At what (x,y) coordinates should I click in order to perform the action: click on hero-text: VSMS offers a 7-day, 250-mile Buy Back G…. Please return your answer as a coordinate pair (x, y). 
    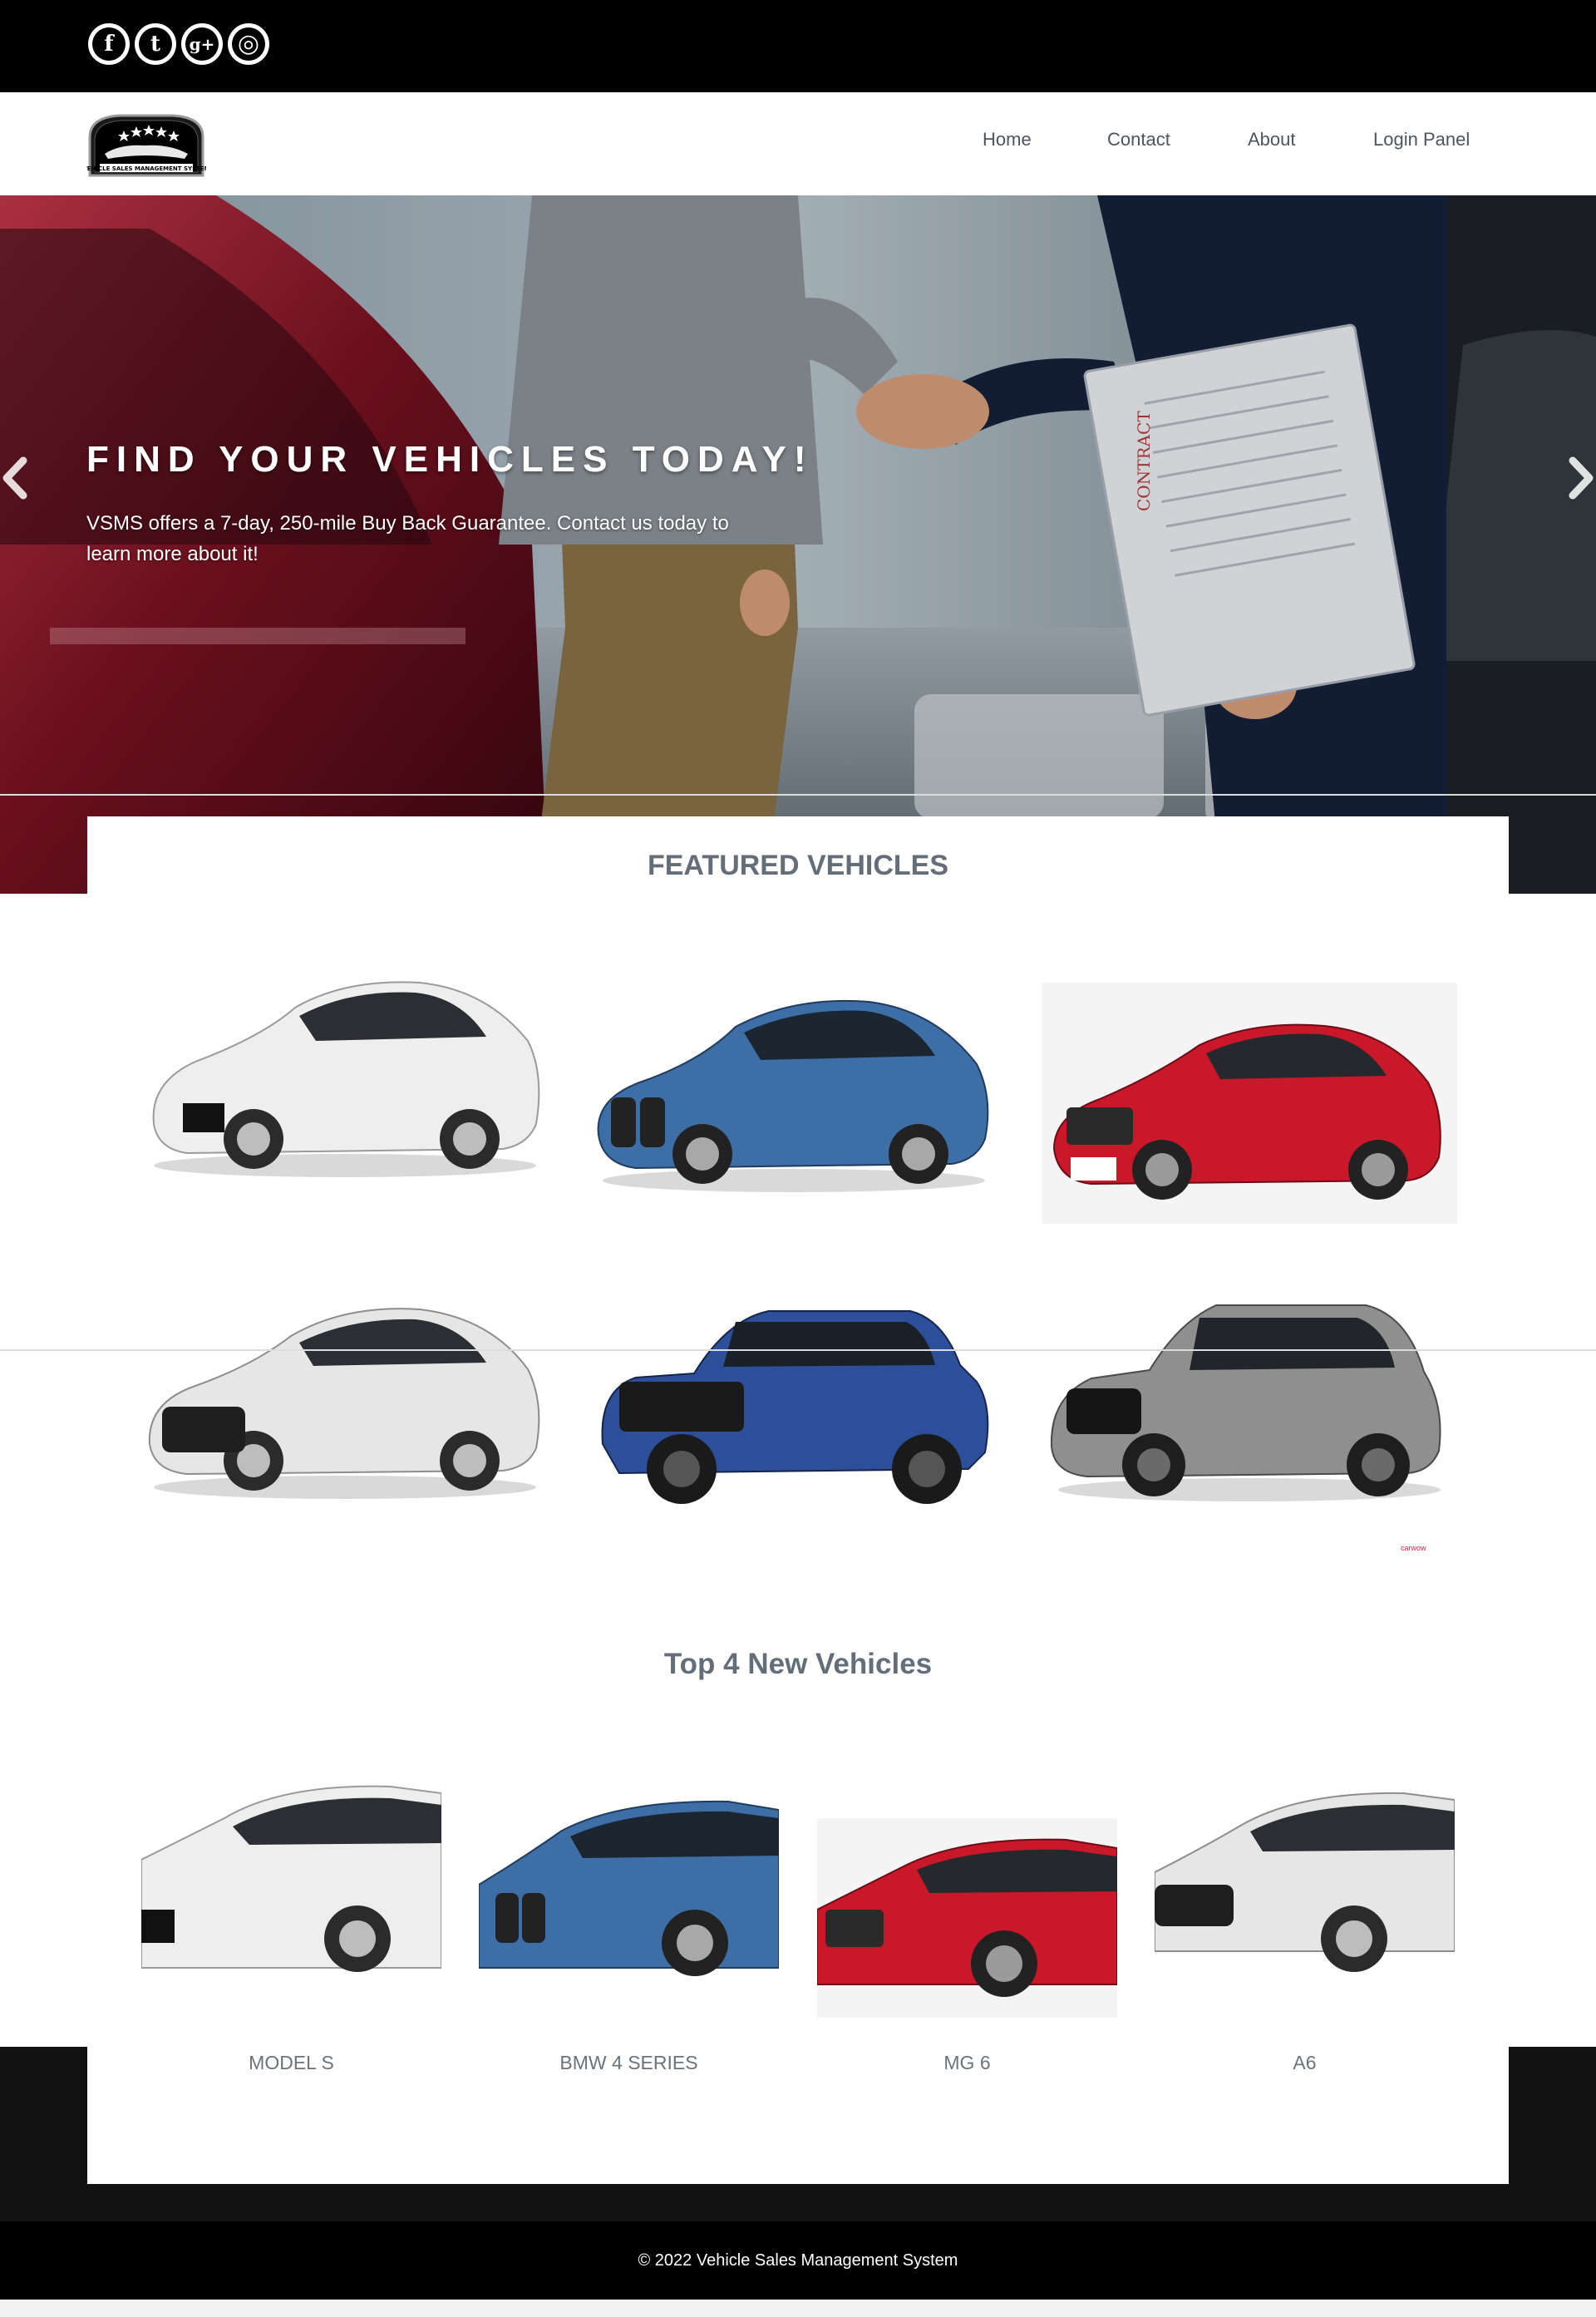
    Looking at the image, I should click on (407, 538).